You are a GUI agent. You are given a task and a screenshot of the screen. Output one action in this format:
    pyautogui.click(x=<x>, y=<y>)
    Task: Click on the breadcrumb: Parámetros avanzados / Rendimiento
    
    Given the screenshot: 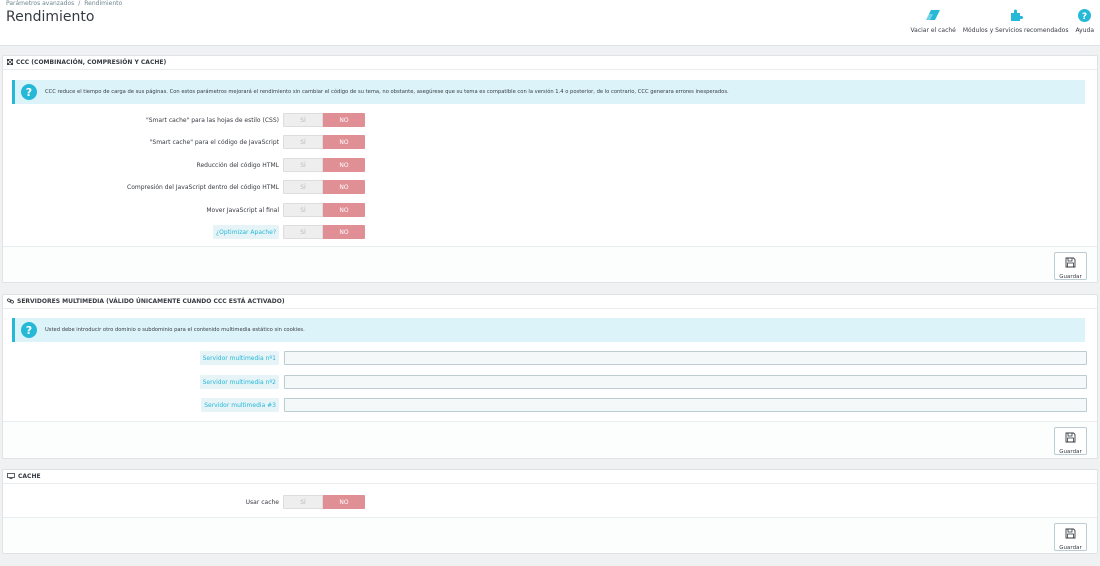 What is the action you would take?
    pyautogui.click(x=64, y=3)
    